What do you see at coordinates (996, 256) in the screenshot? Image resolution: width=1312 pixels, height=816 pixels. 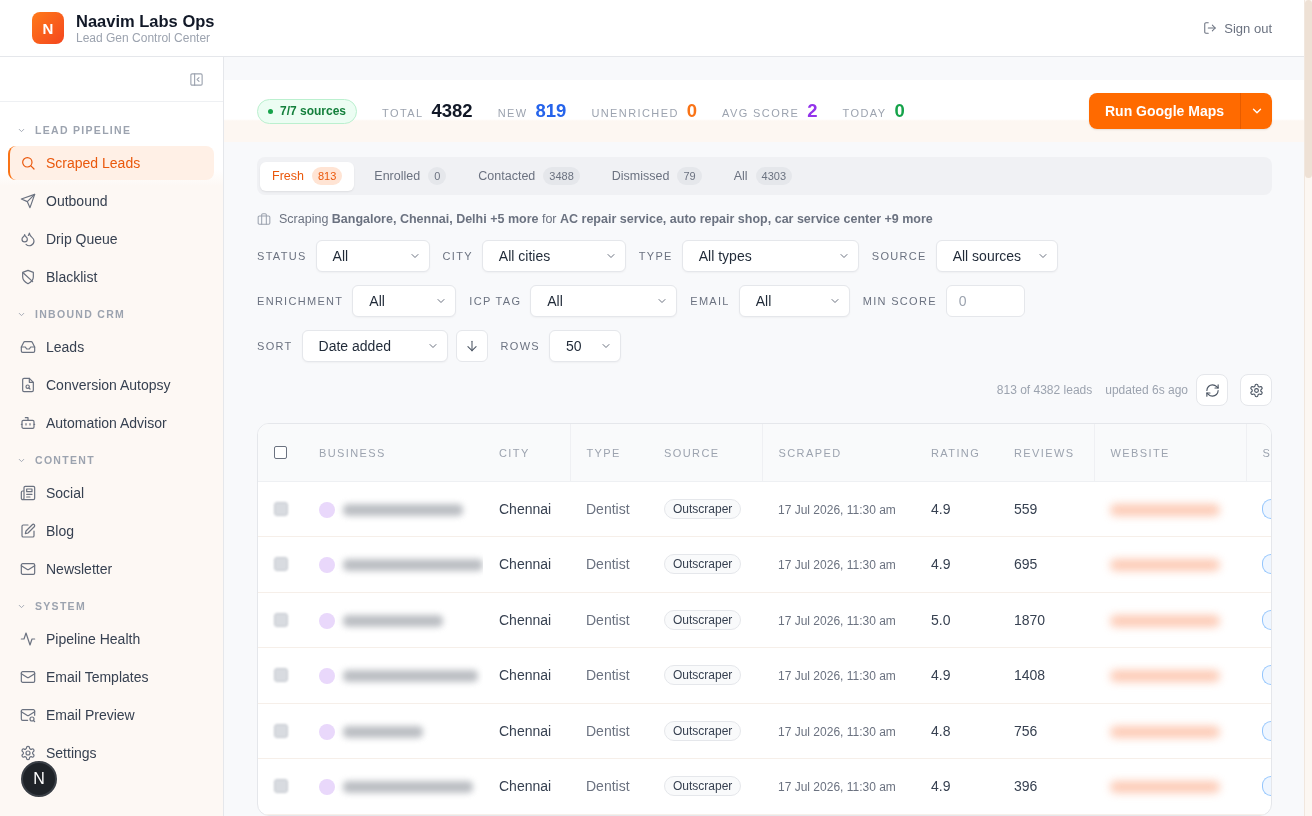 I see `dropdown: All sources` at bounding box center [996, 256].